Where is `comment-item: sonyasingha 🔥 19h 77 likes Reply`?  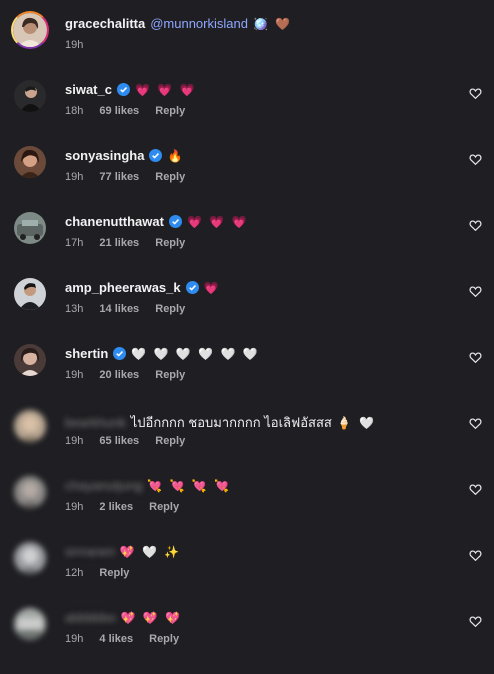
comment-item: sonyasingha 🔥 19h 77 likes Reply is located at coordinates (247, 179).